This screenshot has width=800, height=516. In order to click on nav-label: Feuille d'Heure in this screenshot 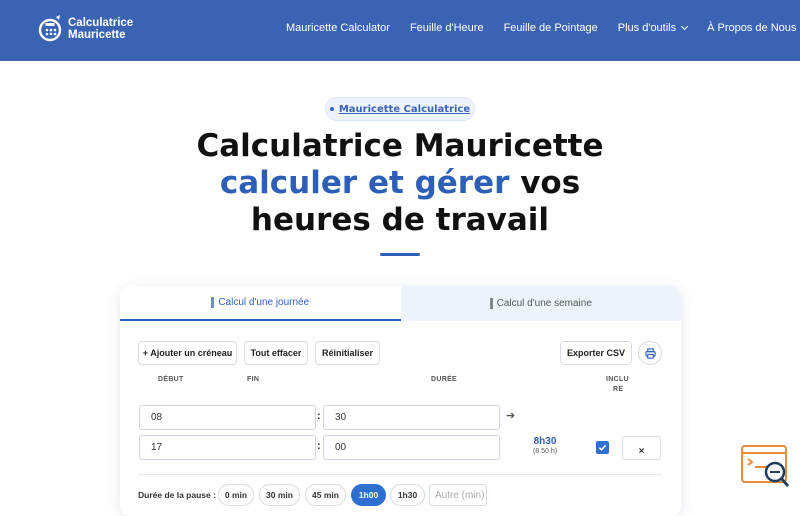, I will do `click(446, 28)`.